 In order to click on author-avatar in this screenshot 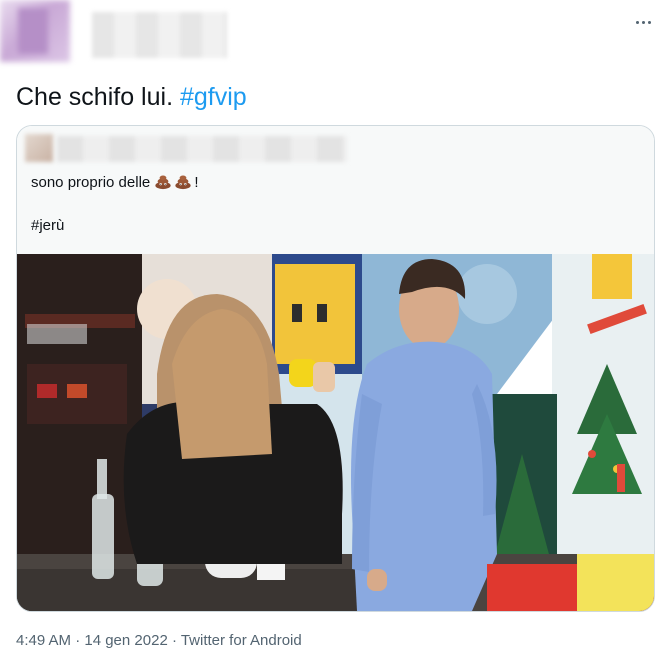, I will do `click(35, 31)`.